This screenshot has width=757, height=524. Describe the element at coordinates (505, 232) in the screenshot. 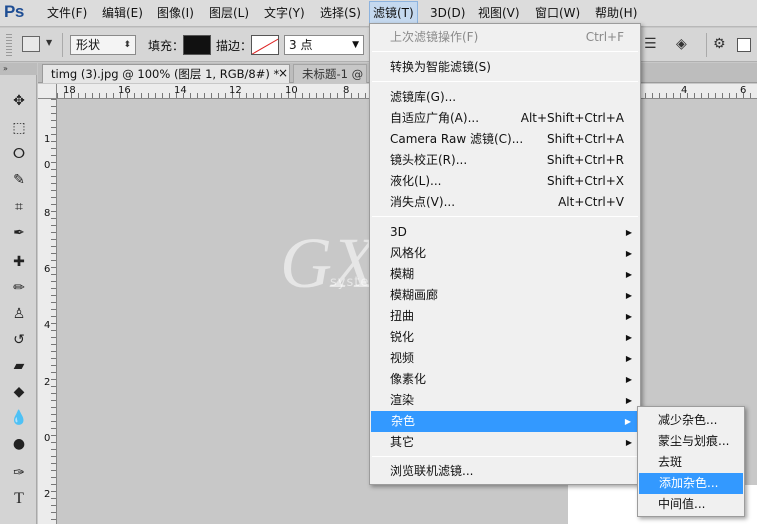

I see `menu-item-3d: 3D ▶` at that location.